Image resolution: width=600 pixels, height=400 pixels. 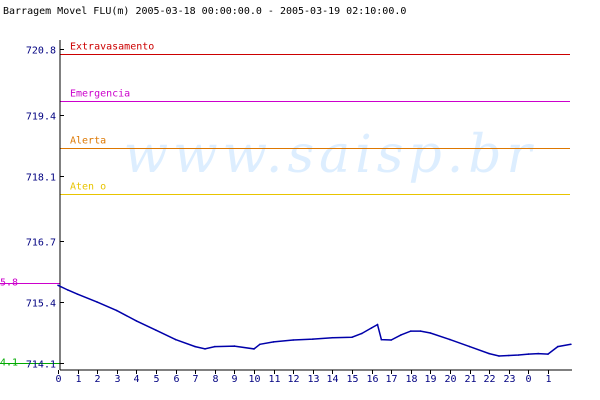 What do you see at coordinates (215, 379) in the screenshot?
I see `x-tick-label-8: 8` at bounding box center [215, 379].